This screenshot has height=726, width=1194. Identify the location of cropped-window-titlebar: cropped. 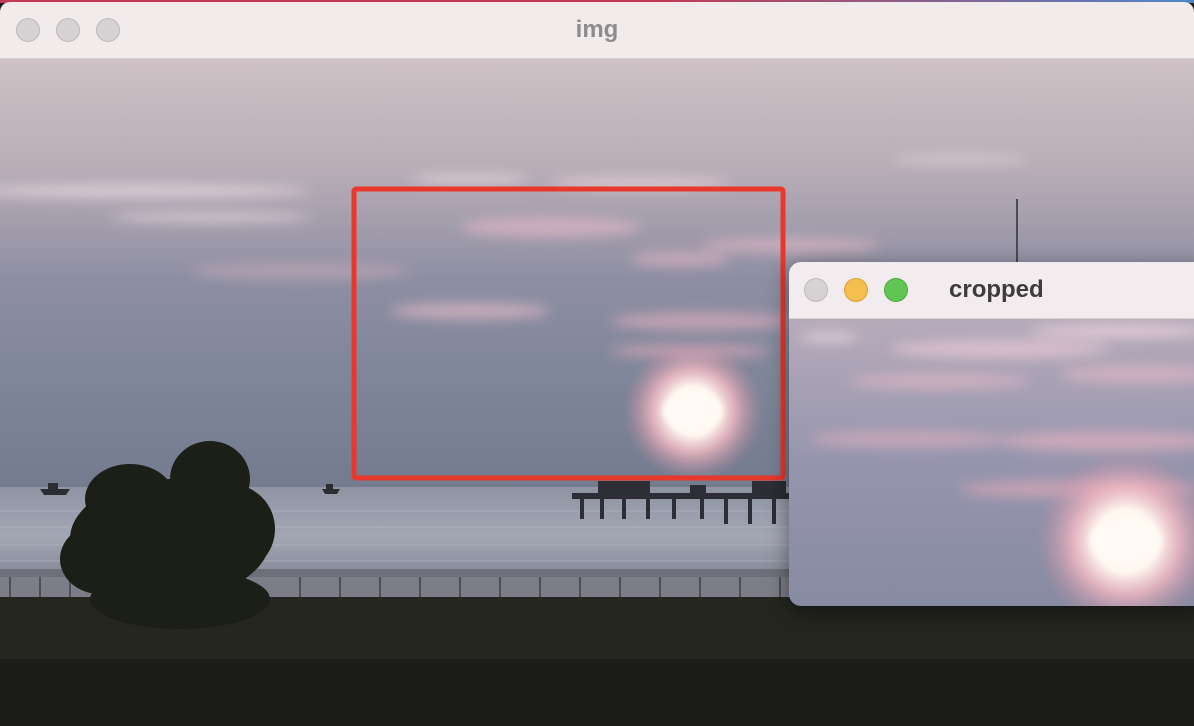
(991, 290).